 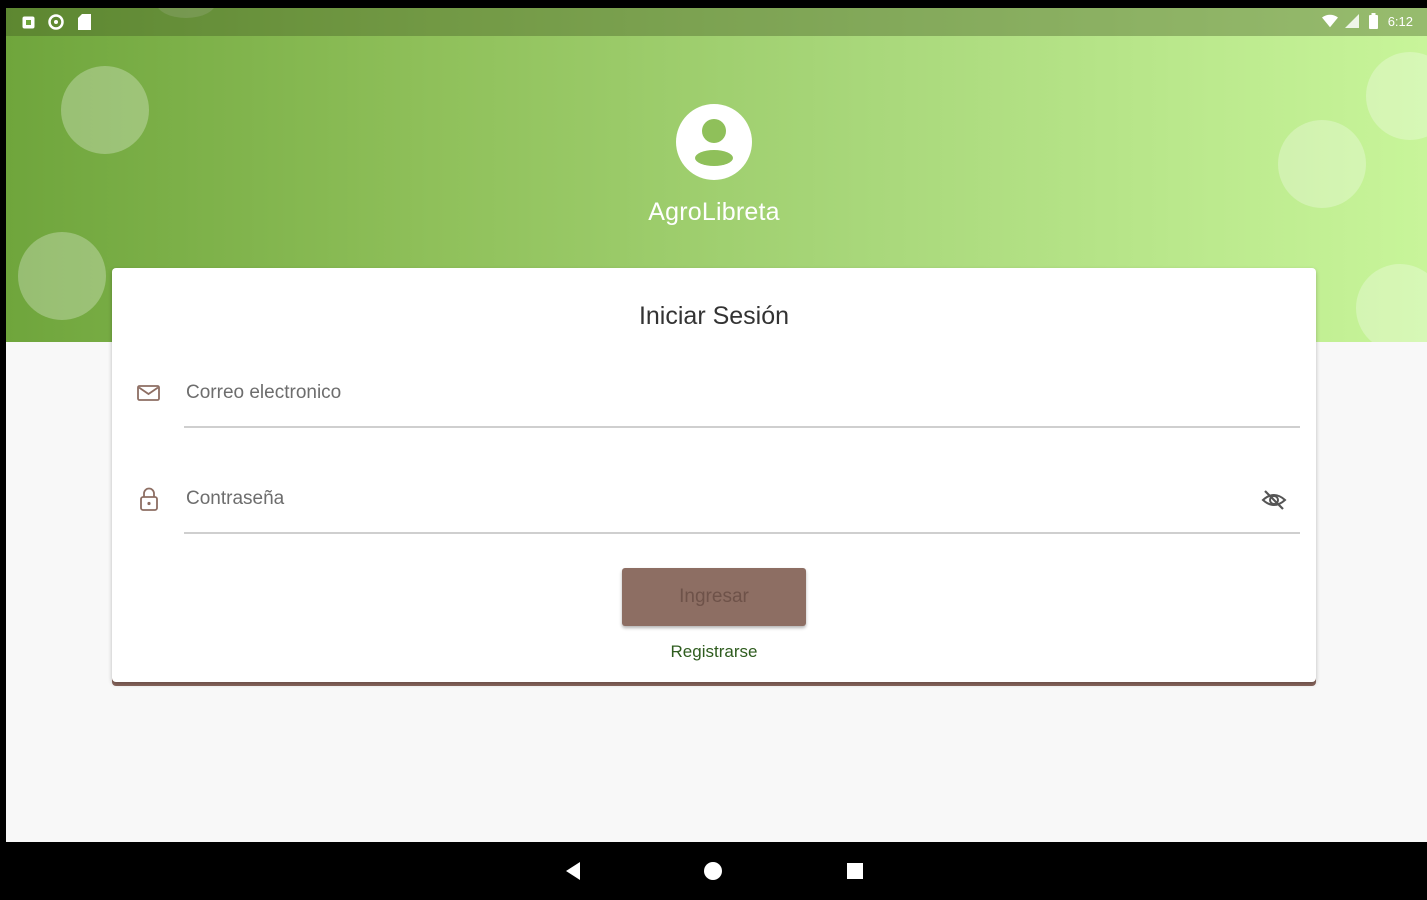 I want to click on login-button: Ingresar, so click(x=714, y=597).